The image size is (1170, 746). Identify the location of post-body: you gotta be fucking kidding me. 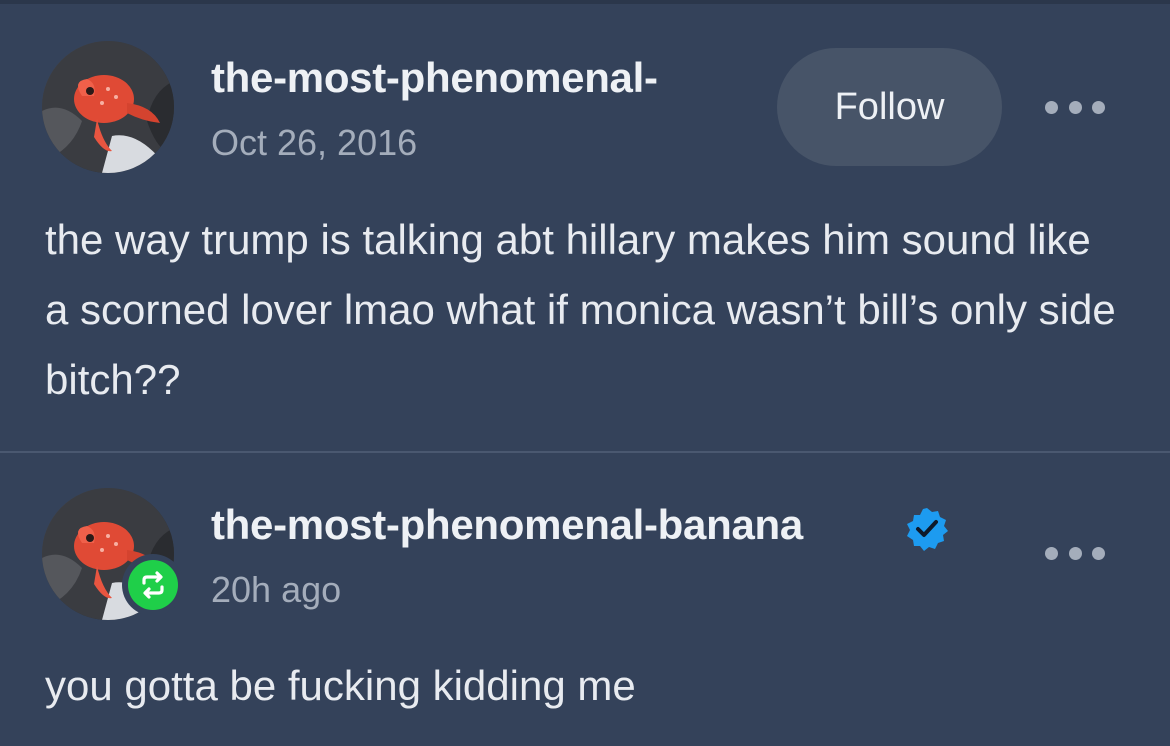
(340, 685).